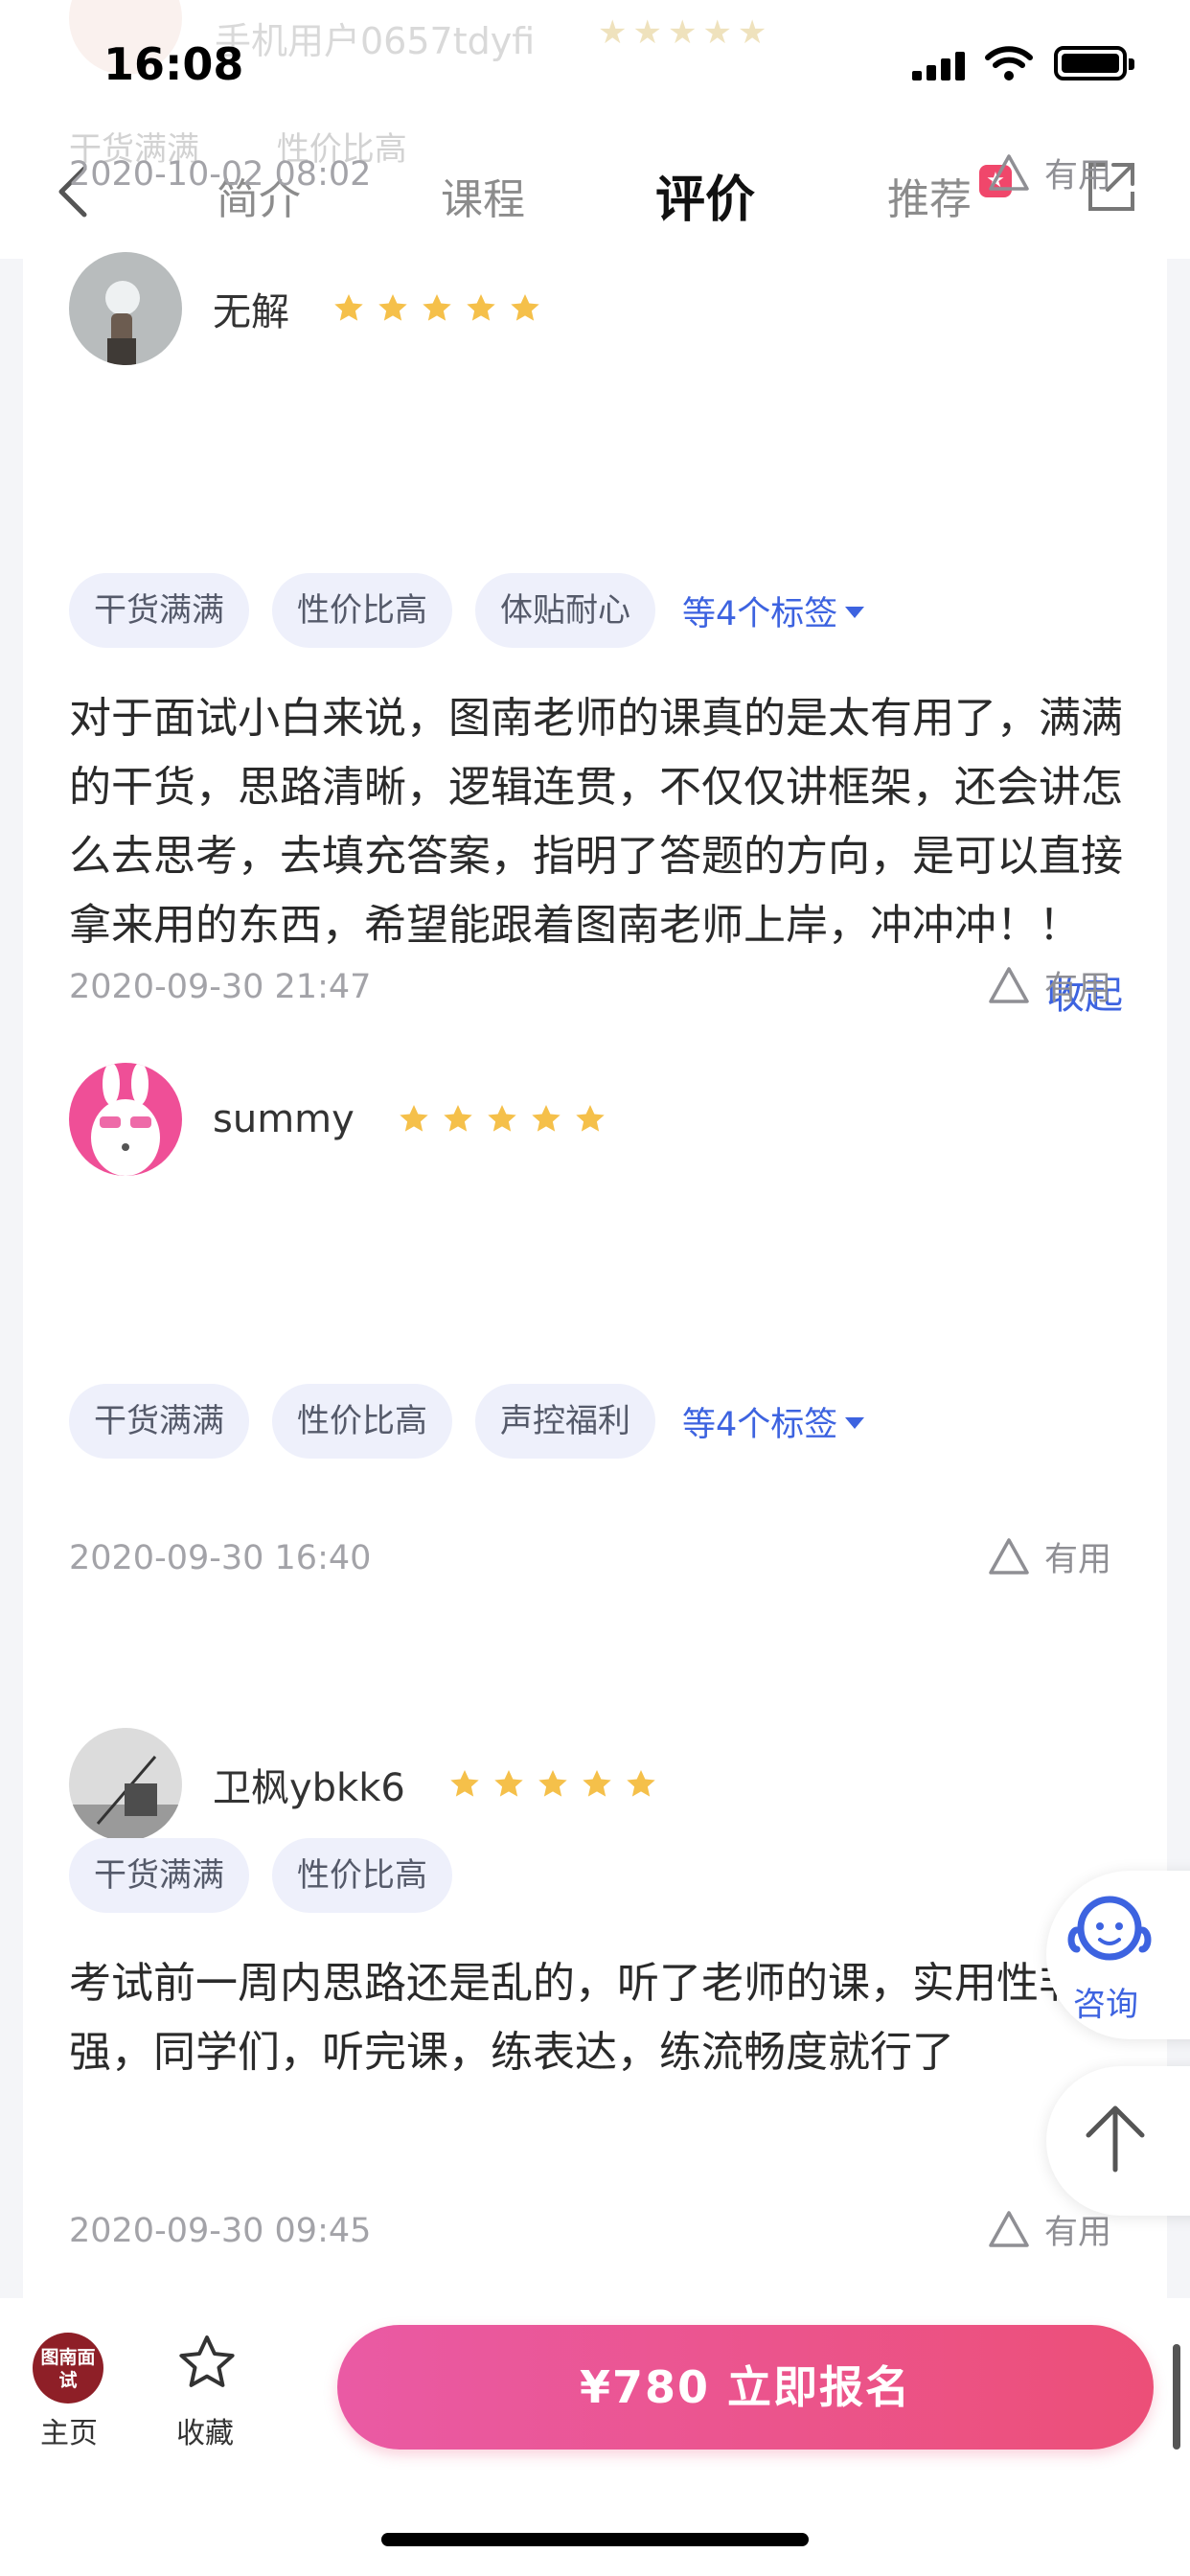 This screenshot has height=2576, width=1190. I want to click on arrow-up-icon, so click(1115, 2139).